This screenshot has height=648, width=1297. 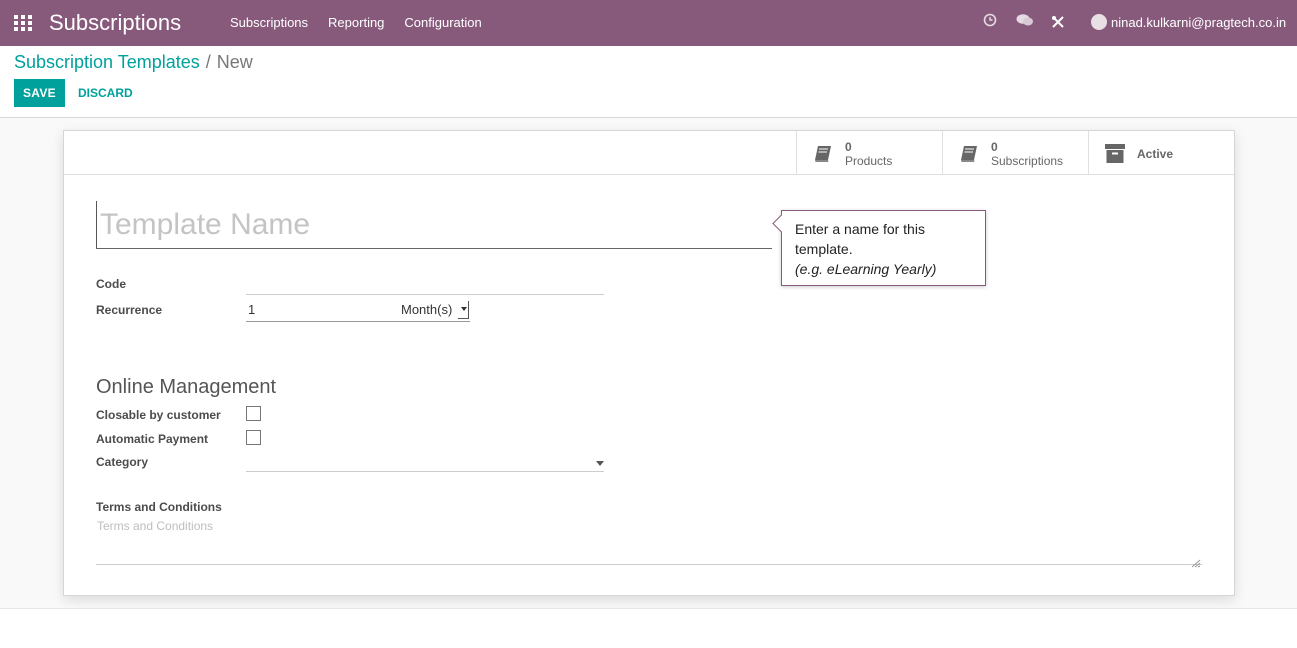 I want to click on template-name-input, so click(x=434, y=225).